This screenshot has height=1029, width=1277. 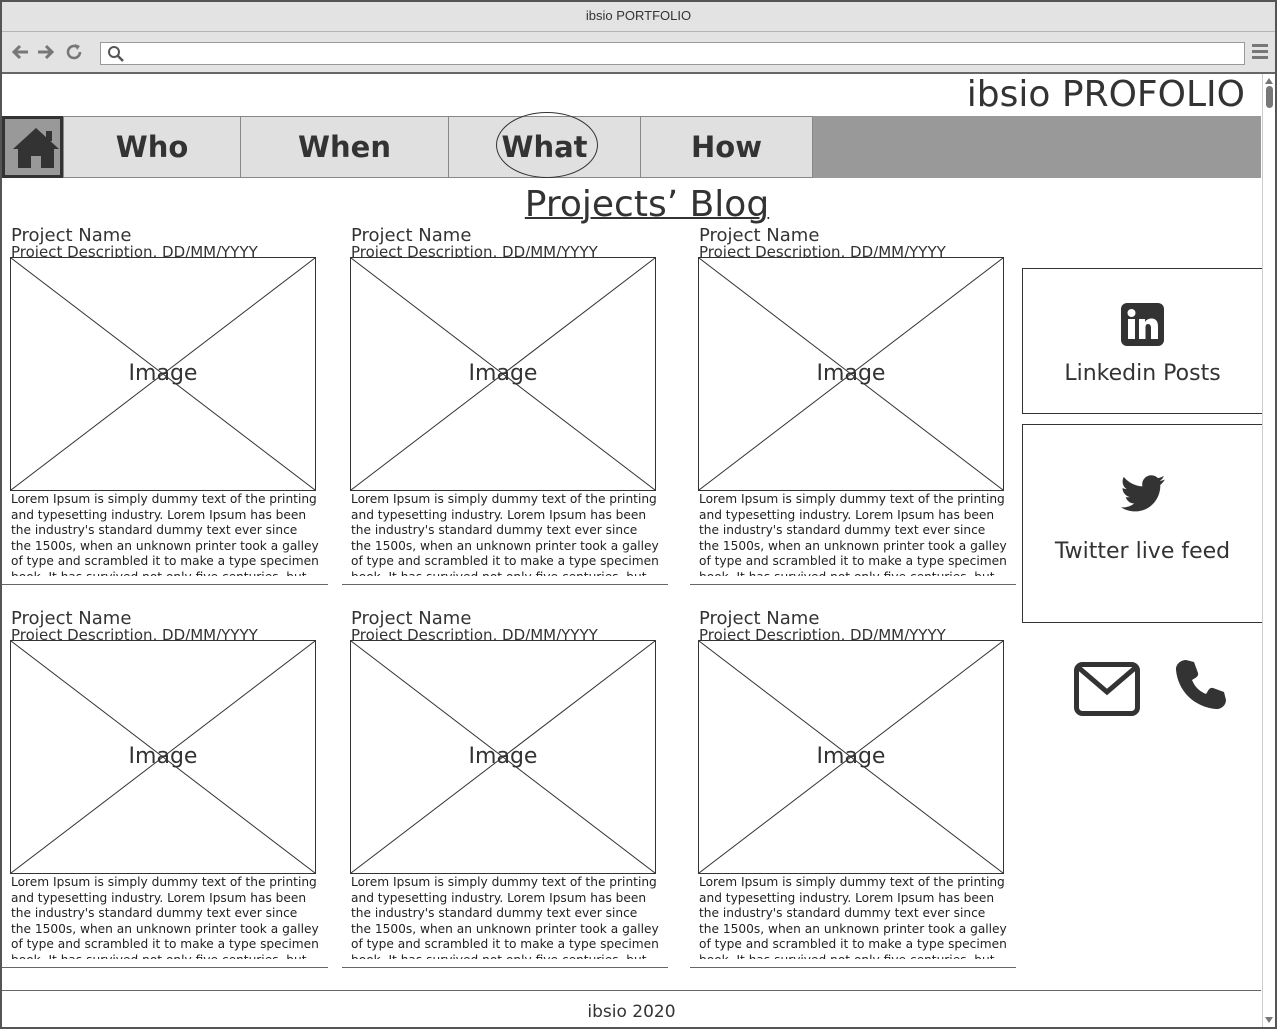 I want to click on url-input, so click(x=684, y=53).